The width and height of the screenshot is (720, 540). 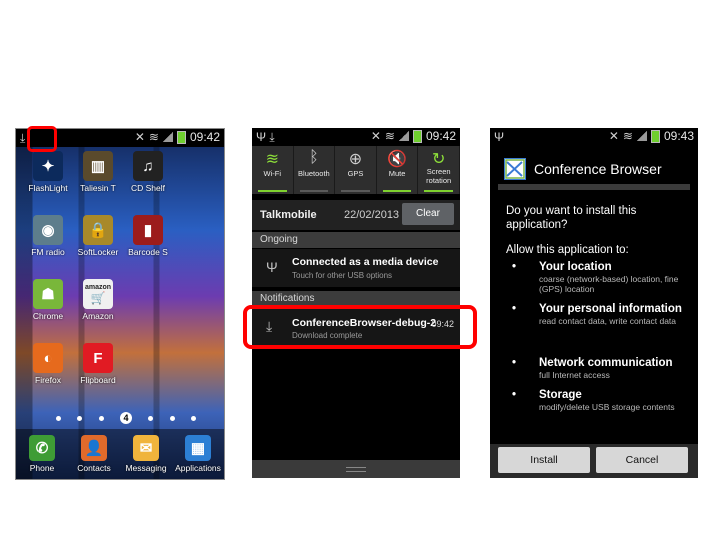 I want to click on app-label: Taliesin T, so click(x=98, y=188).